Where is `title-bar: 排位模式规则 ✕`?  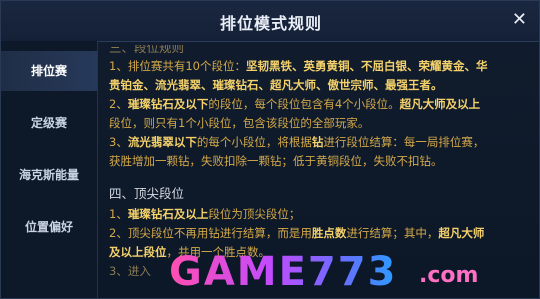
title-bar: 排位模式规则 ✕ is located at coordinates (270, 21).